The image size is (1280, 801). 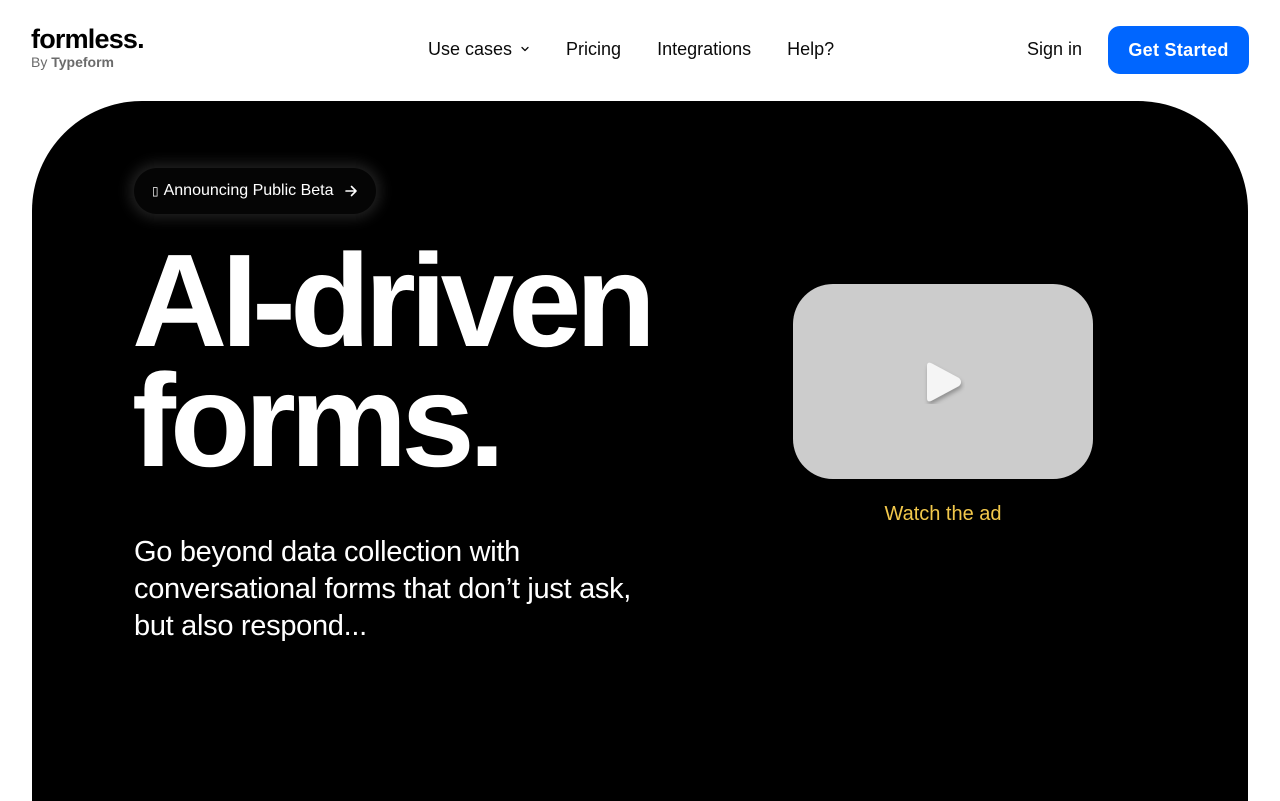 I want to click on nav-integrations: Integrations, so click(x=704, y=49).